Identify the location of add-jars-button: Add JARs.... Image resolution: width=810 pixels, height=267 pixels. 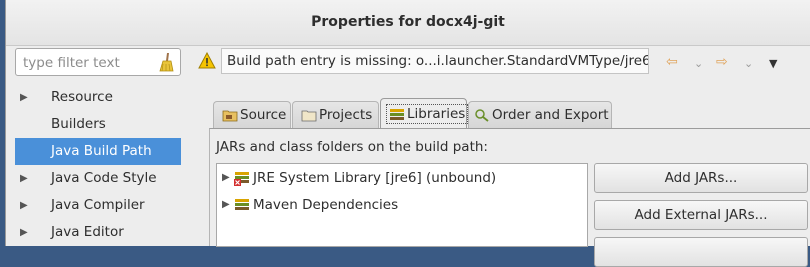
(701, 178).